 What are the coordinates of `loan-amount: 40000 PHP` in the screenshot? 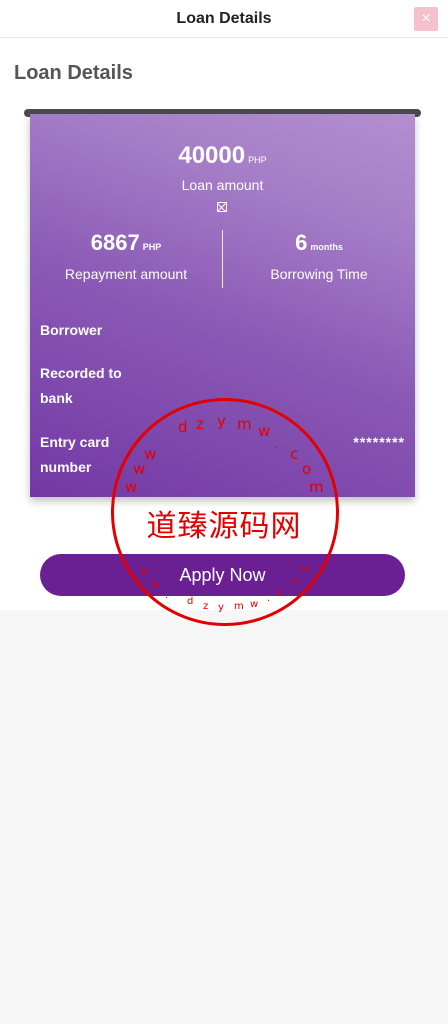 It's located at (222, 156).